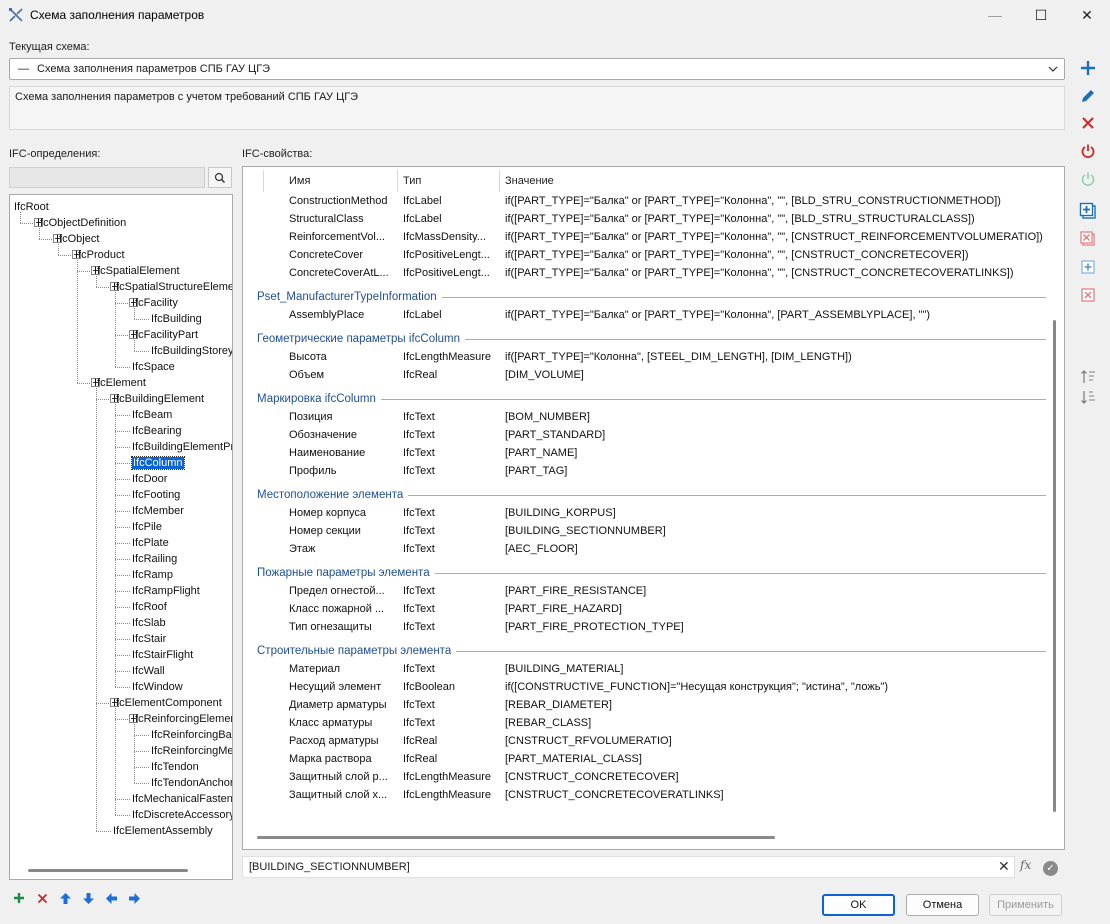  What do you see at coordinates (529, 181) in the screenshot?
I see `column-header-value: Значение` at bounding box center [529, 181].